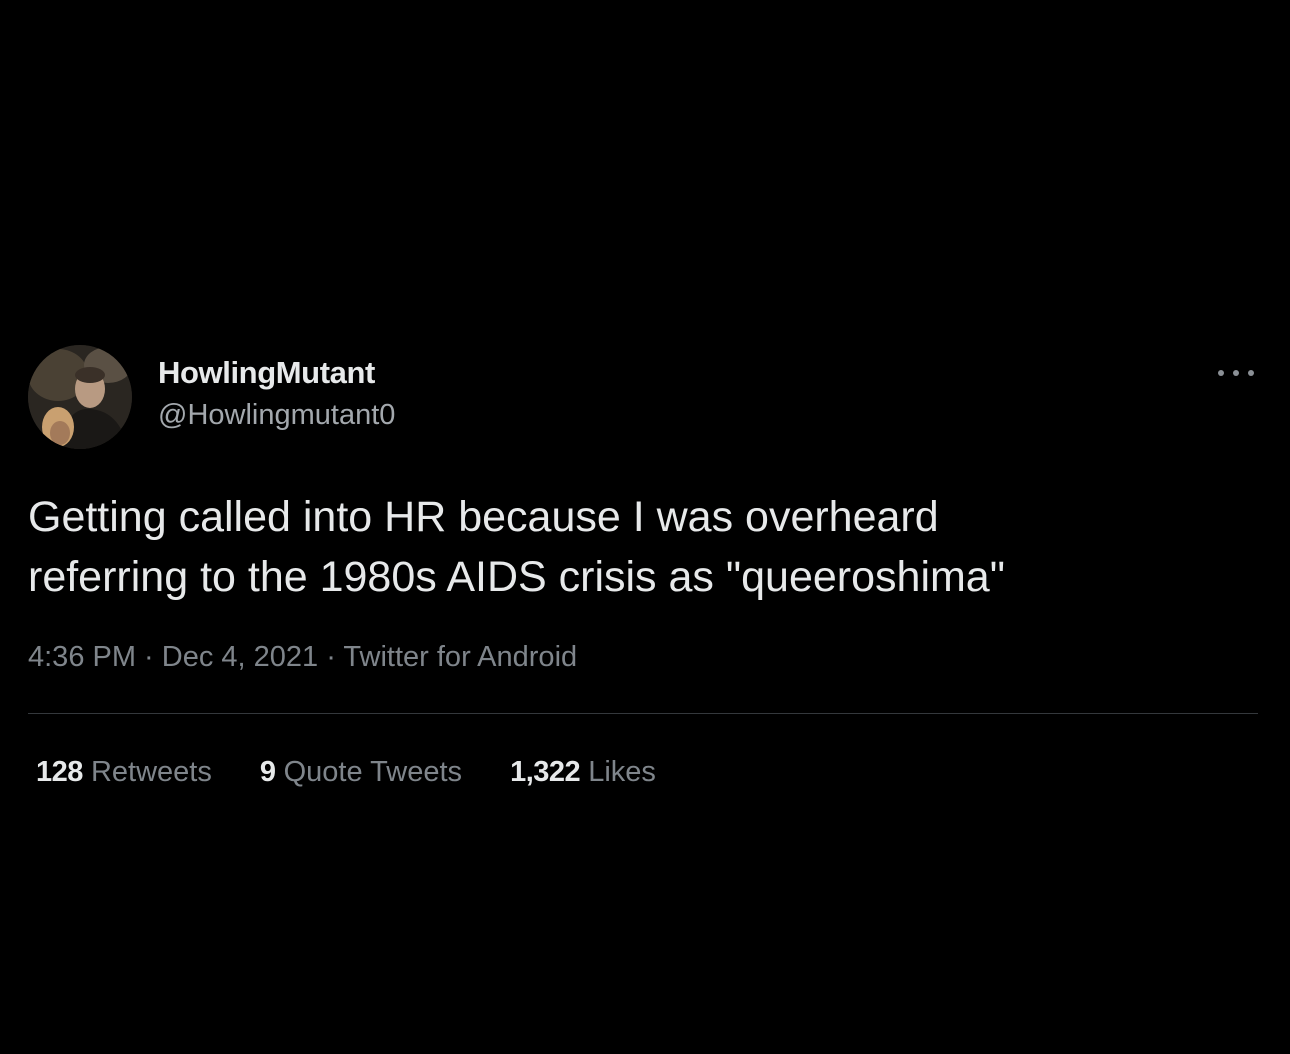  I want to click on quote-tweets-stat: 9 Quote Tweets, so click(361, 772).